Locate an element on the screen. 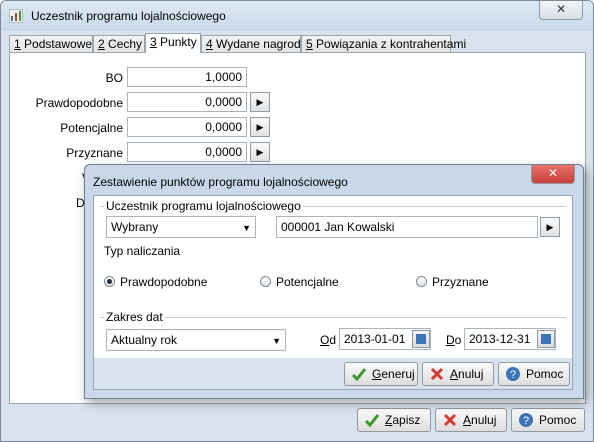  date-group-label: Zakres dat is located at coordinates (134, 317).